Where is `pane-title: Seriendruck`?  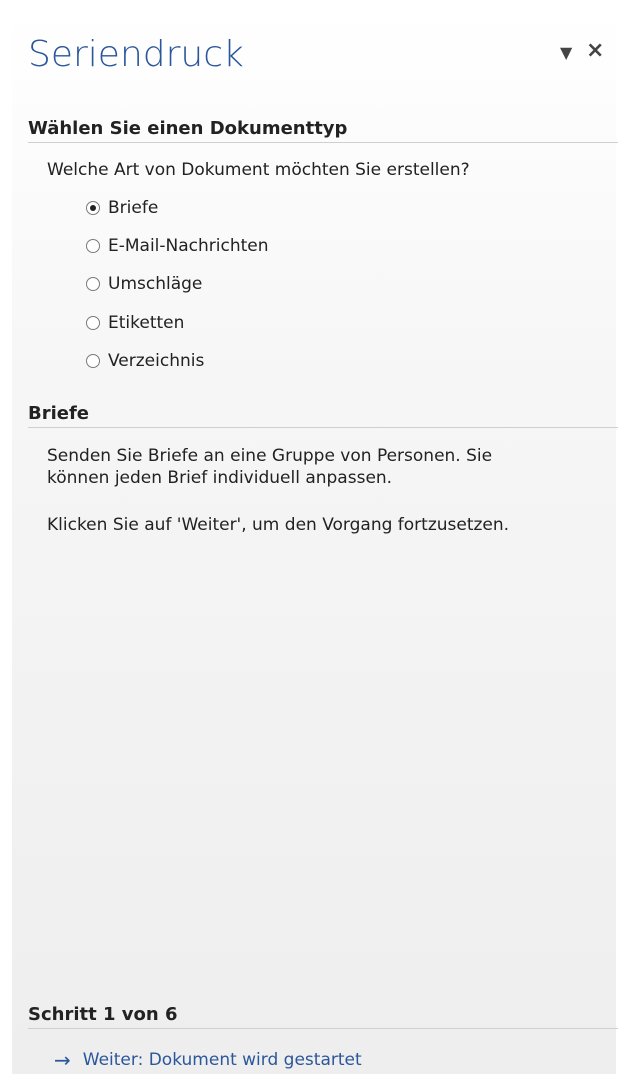
pane-title: Seriendruck is located at coordinates (136, 54).